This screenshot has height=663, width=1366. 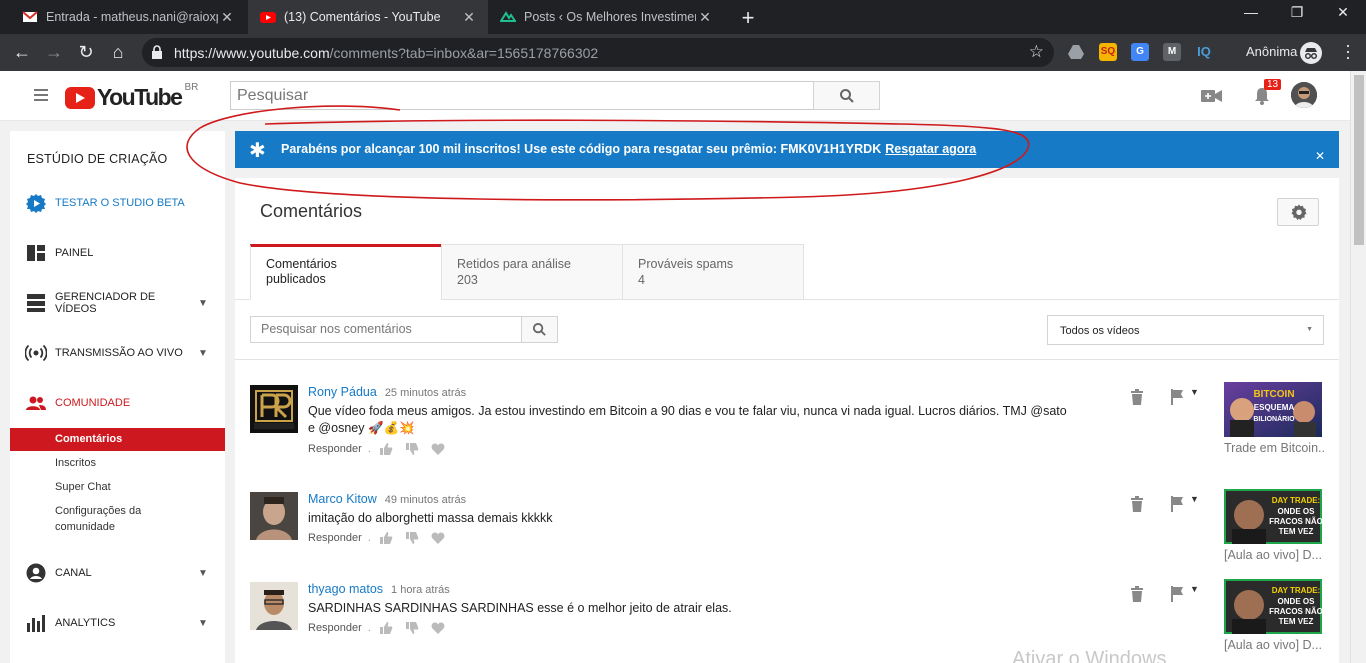 I want to click on svg-text: BITCOIN, so click(x=1273, y=394).